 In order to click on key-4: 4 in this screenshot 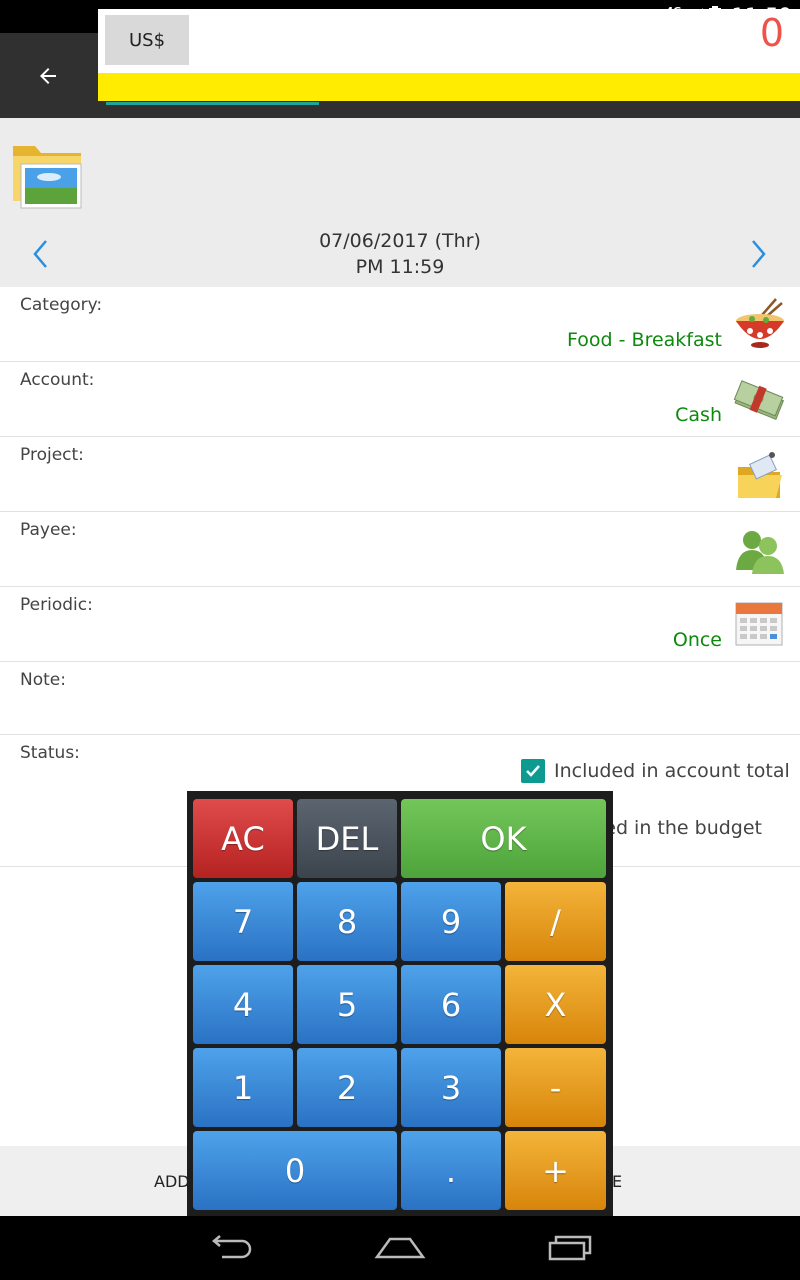, I will do `click(243, 1004)`.